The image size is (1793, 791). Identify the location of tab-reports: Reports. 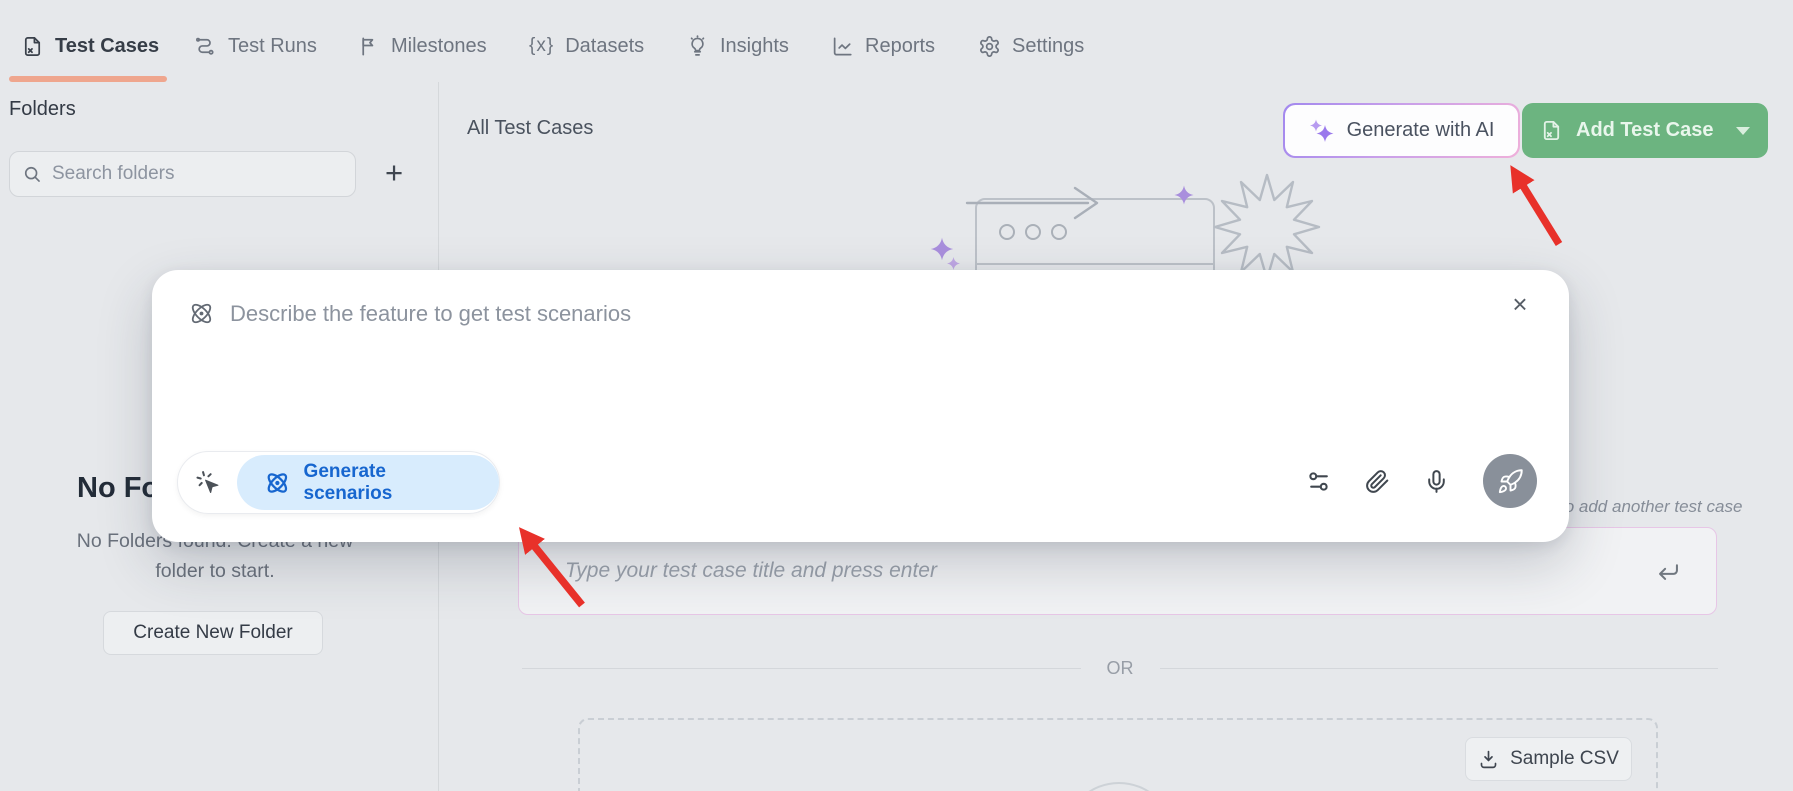
(883, 46).